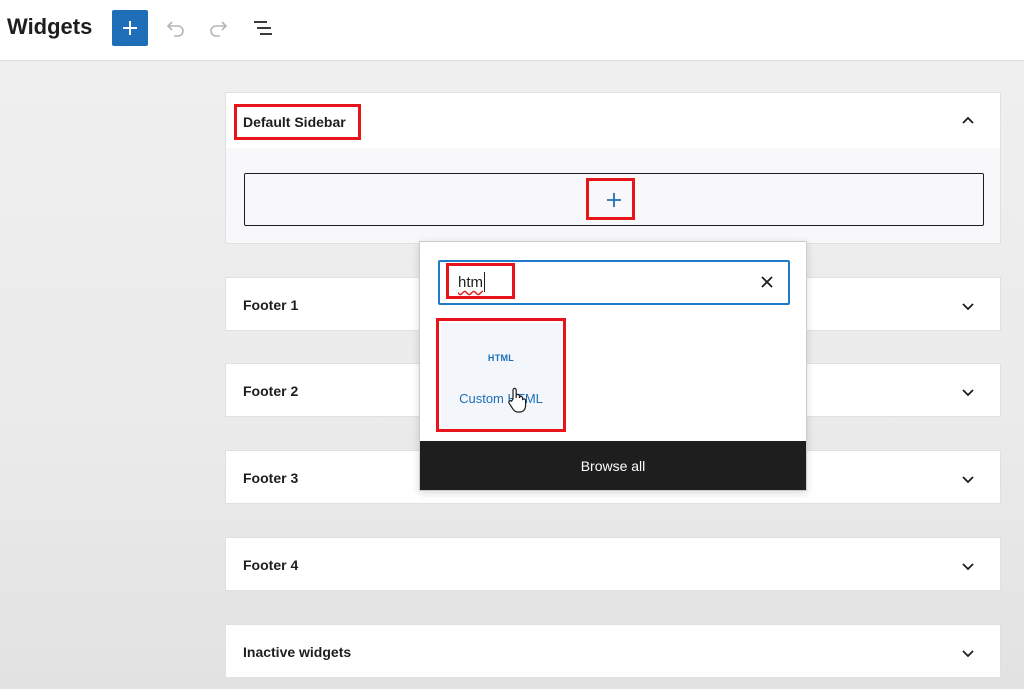 The height and width of the screenshot is (689, 1024). Describe the element at coordinates (271, 305) in the screenshot. I see `panel-title: Footer 1` at that location.